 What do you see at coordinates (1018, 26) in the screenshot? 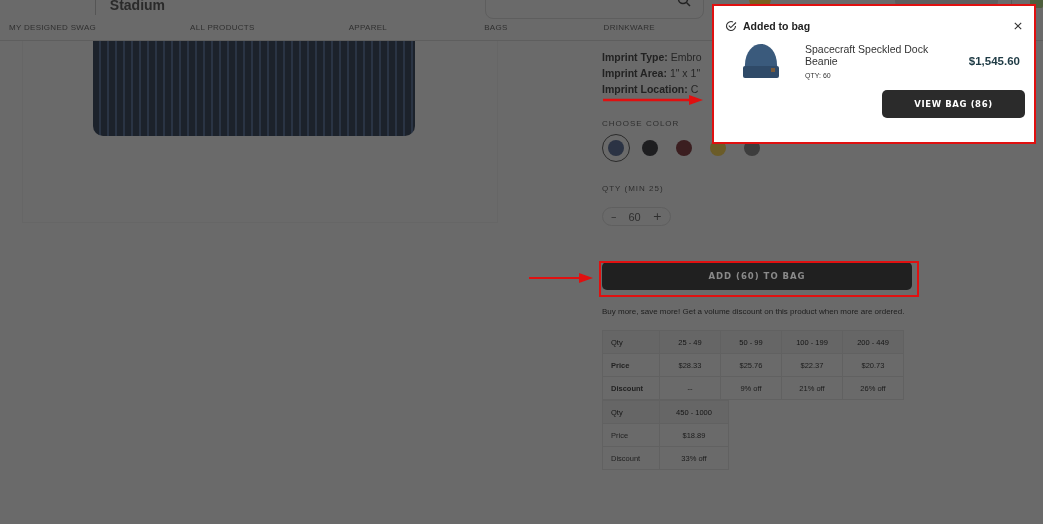
I see `close-icon` at bounding box center [1018, 26].